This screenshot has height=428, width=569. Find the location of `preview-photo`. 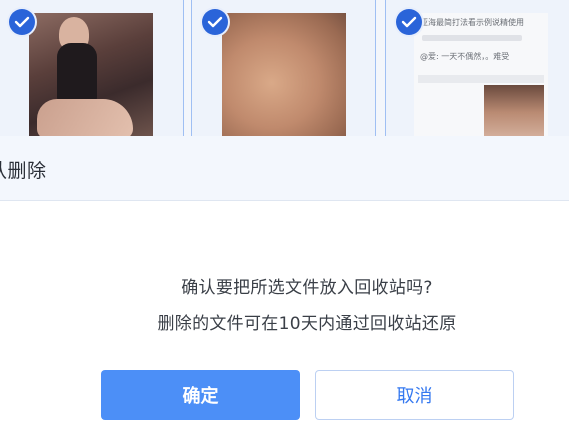

preview-photo is located at coordinates (514, 112).